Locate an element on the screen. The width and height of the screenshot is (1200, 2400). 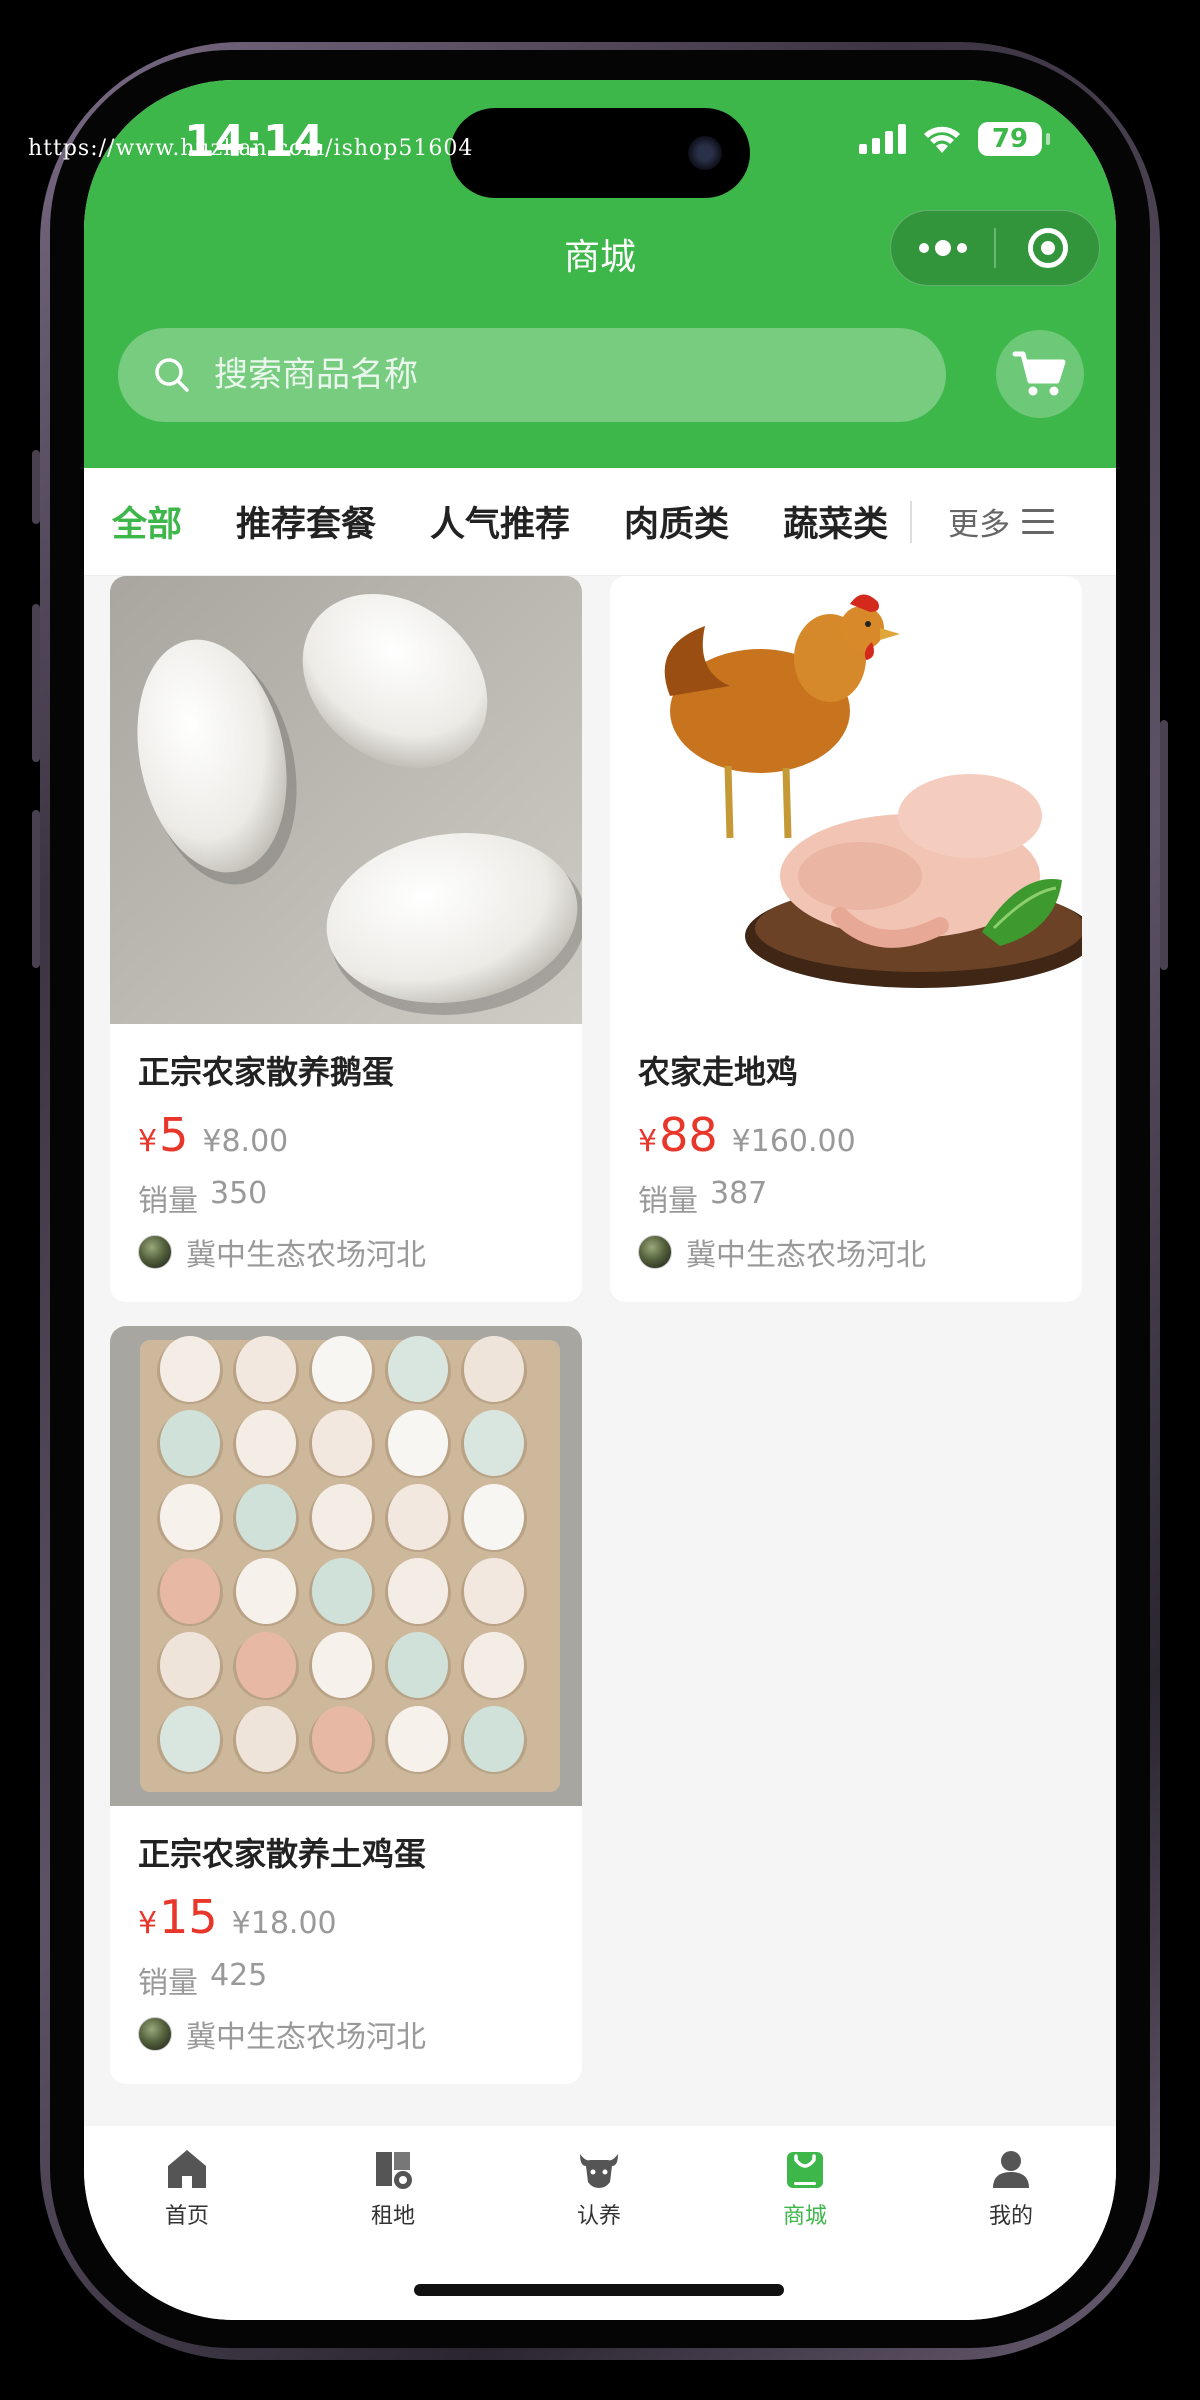
tabbar-item-mine: 我的 is located at coordinates (1011, 2223).